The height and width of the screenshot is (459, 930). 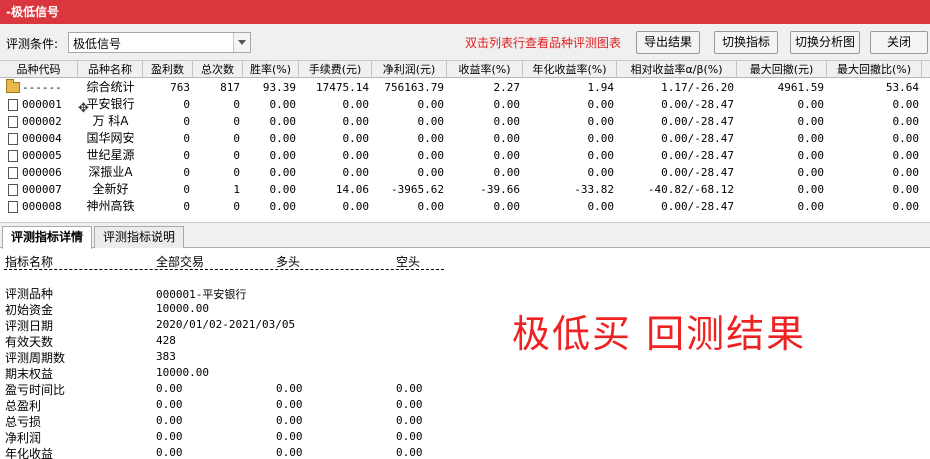 What do you see at coordinates (166, 340) in the screenshot?
I see `detail-value: 428` at bounding box center [166, 340].